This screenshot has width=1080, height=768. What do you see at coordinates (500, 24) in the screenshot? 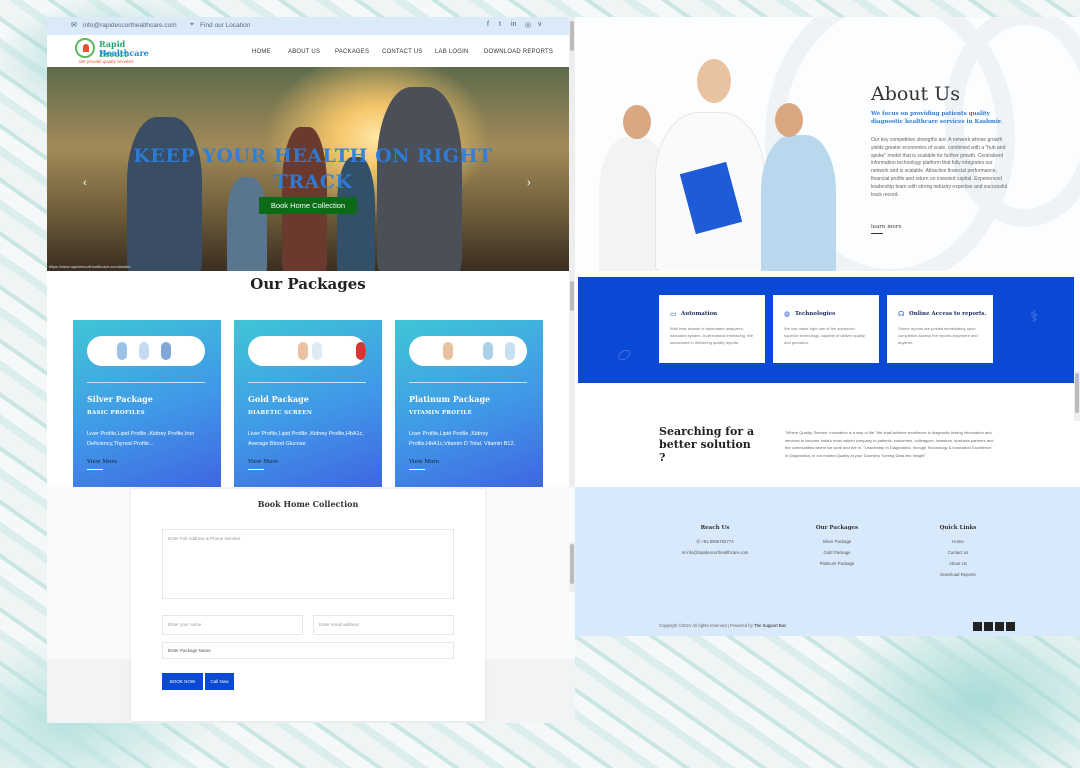
I see `twitter-icon: t` at bounding box center [500, 24].